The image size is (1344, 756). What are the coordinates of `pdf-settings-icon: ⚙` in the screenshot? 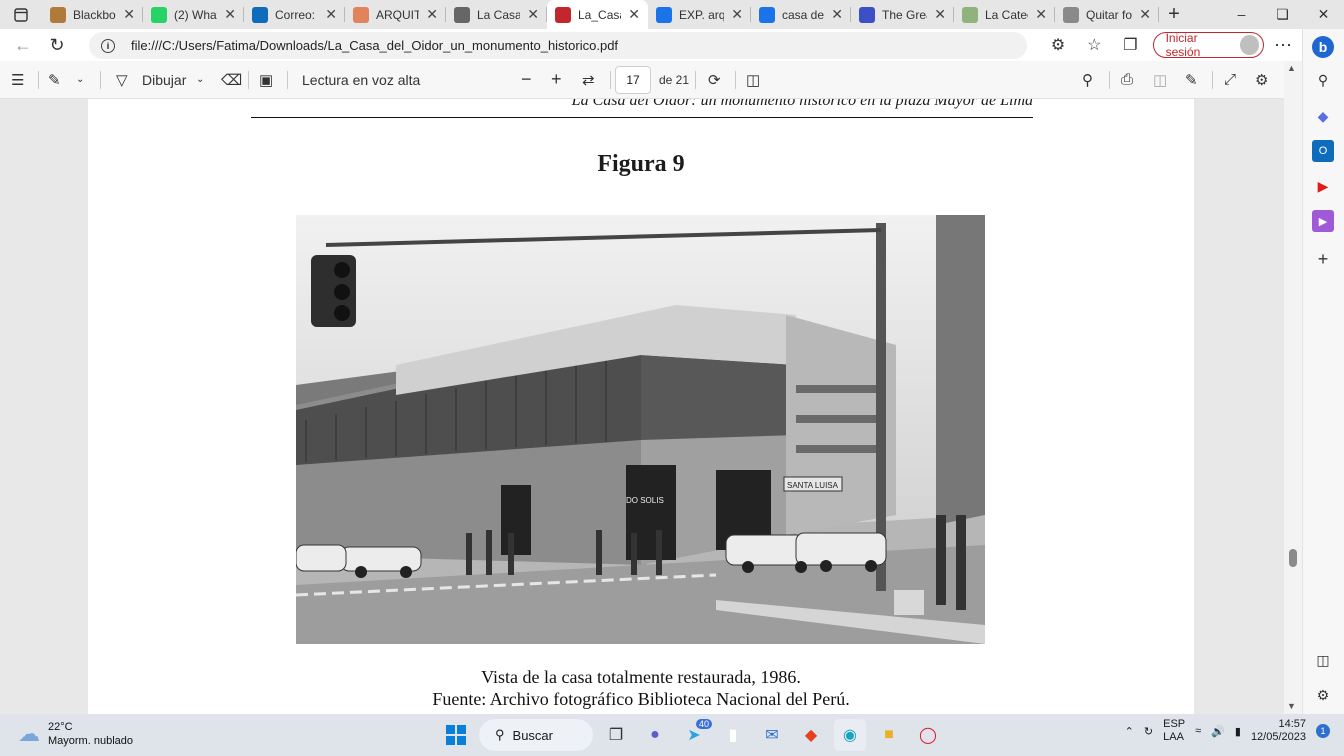 It's located at (1261, 80).